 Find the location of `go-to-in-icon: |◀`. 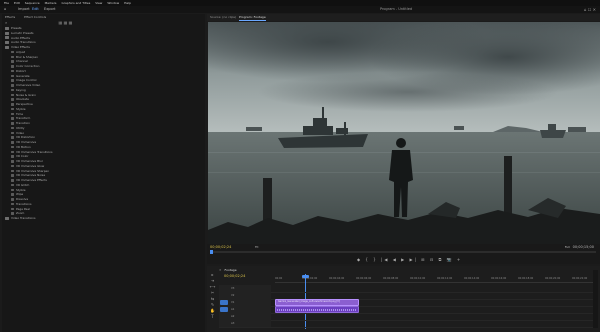

go-to-in-icon: |◀ is located at coordinates (385, 259).